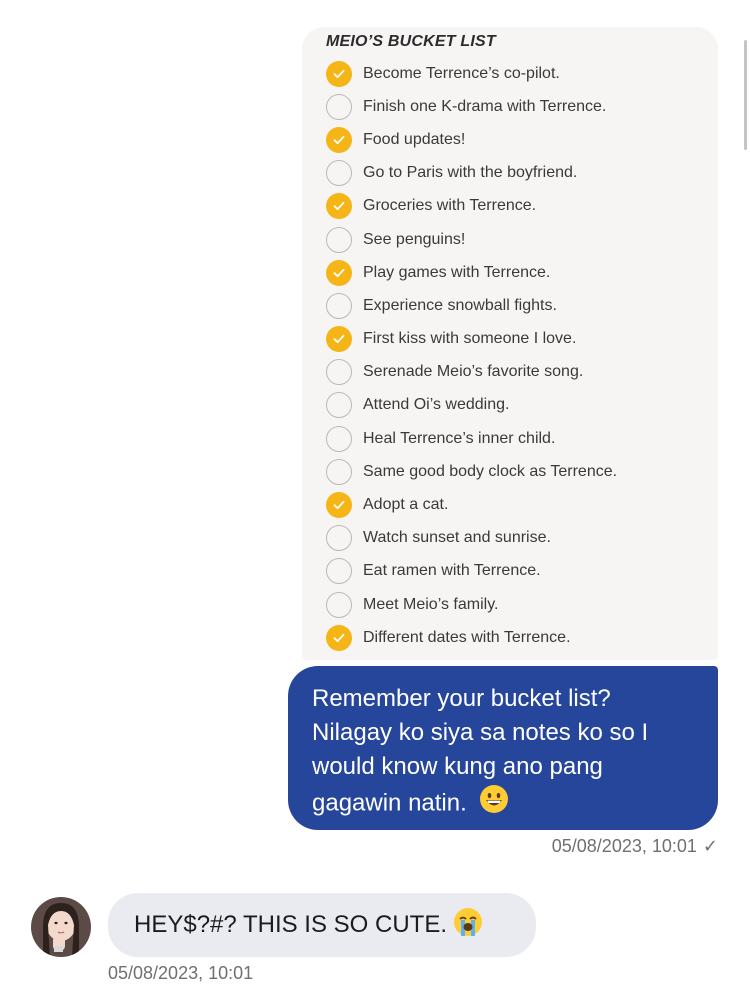 This screenshot has height=999, width=750. I want to click on checklist-item-label: Experience snowball fights., so click(460, 305).